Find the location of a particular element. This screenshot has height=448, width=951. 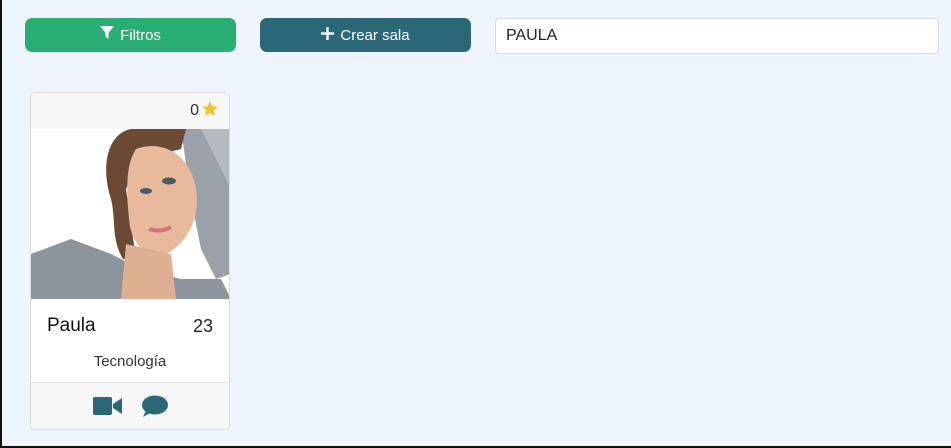

profile-category: Tecnología is located at coordinates (130, 361).